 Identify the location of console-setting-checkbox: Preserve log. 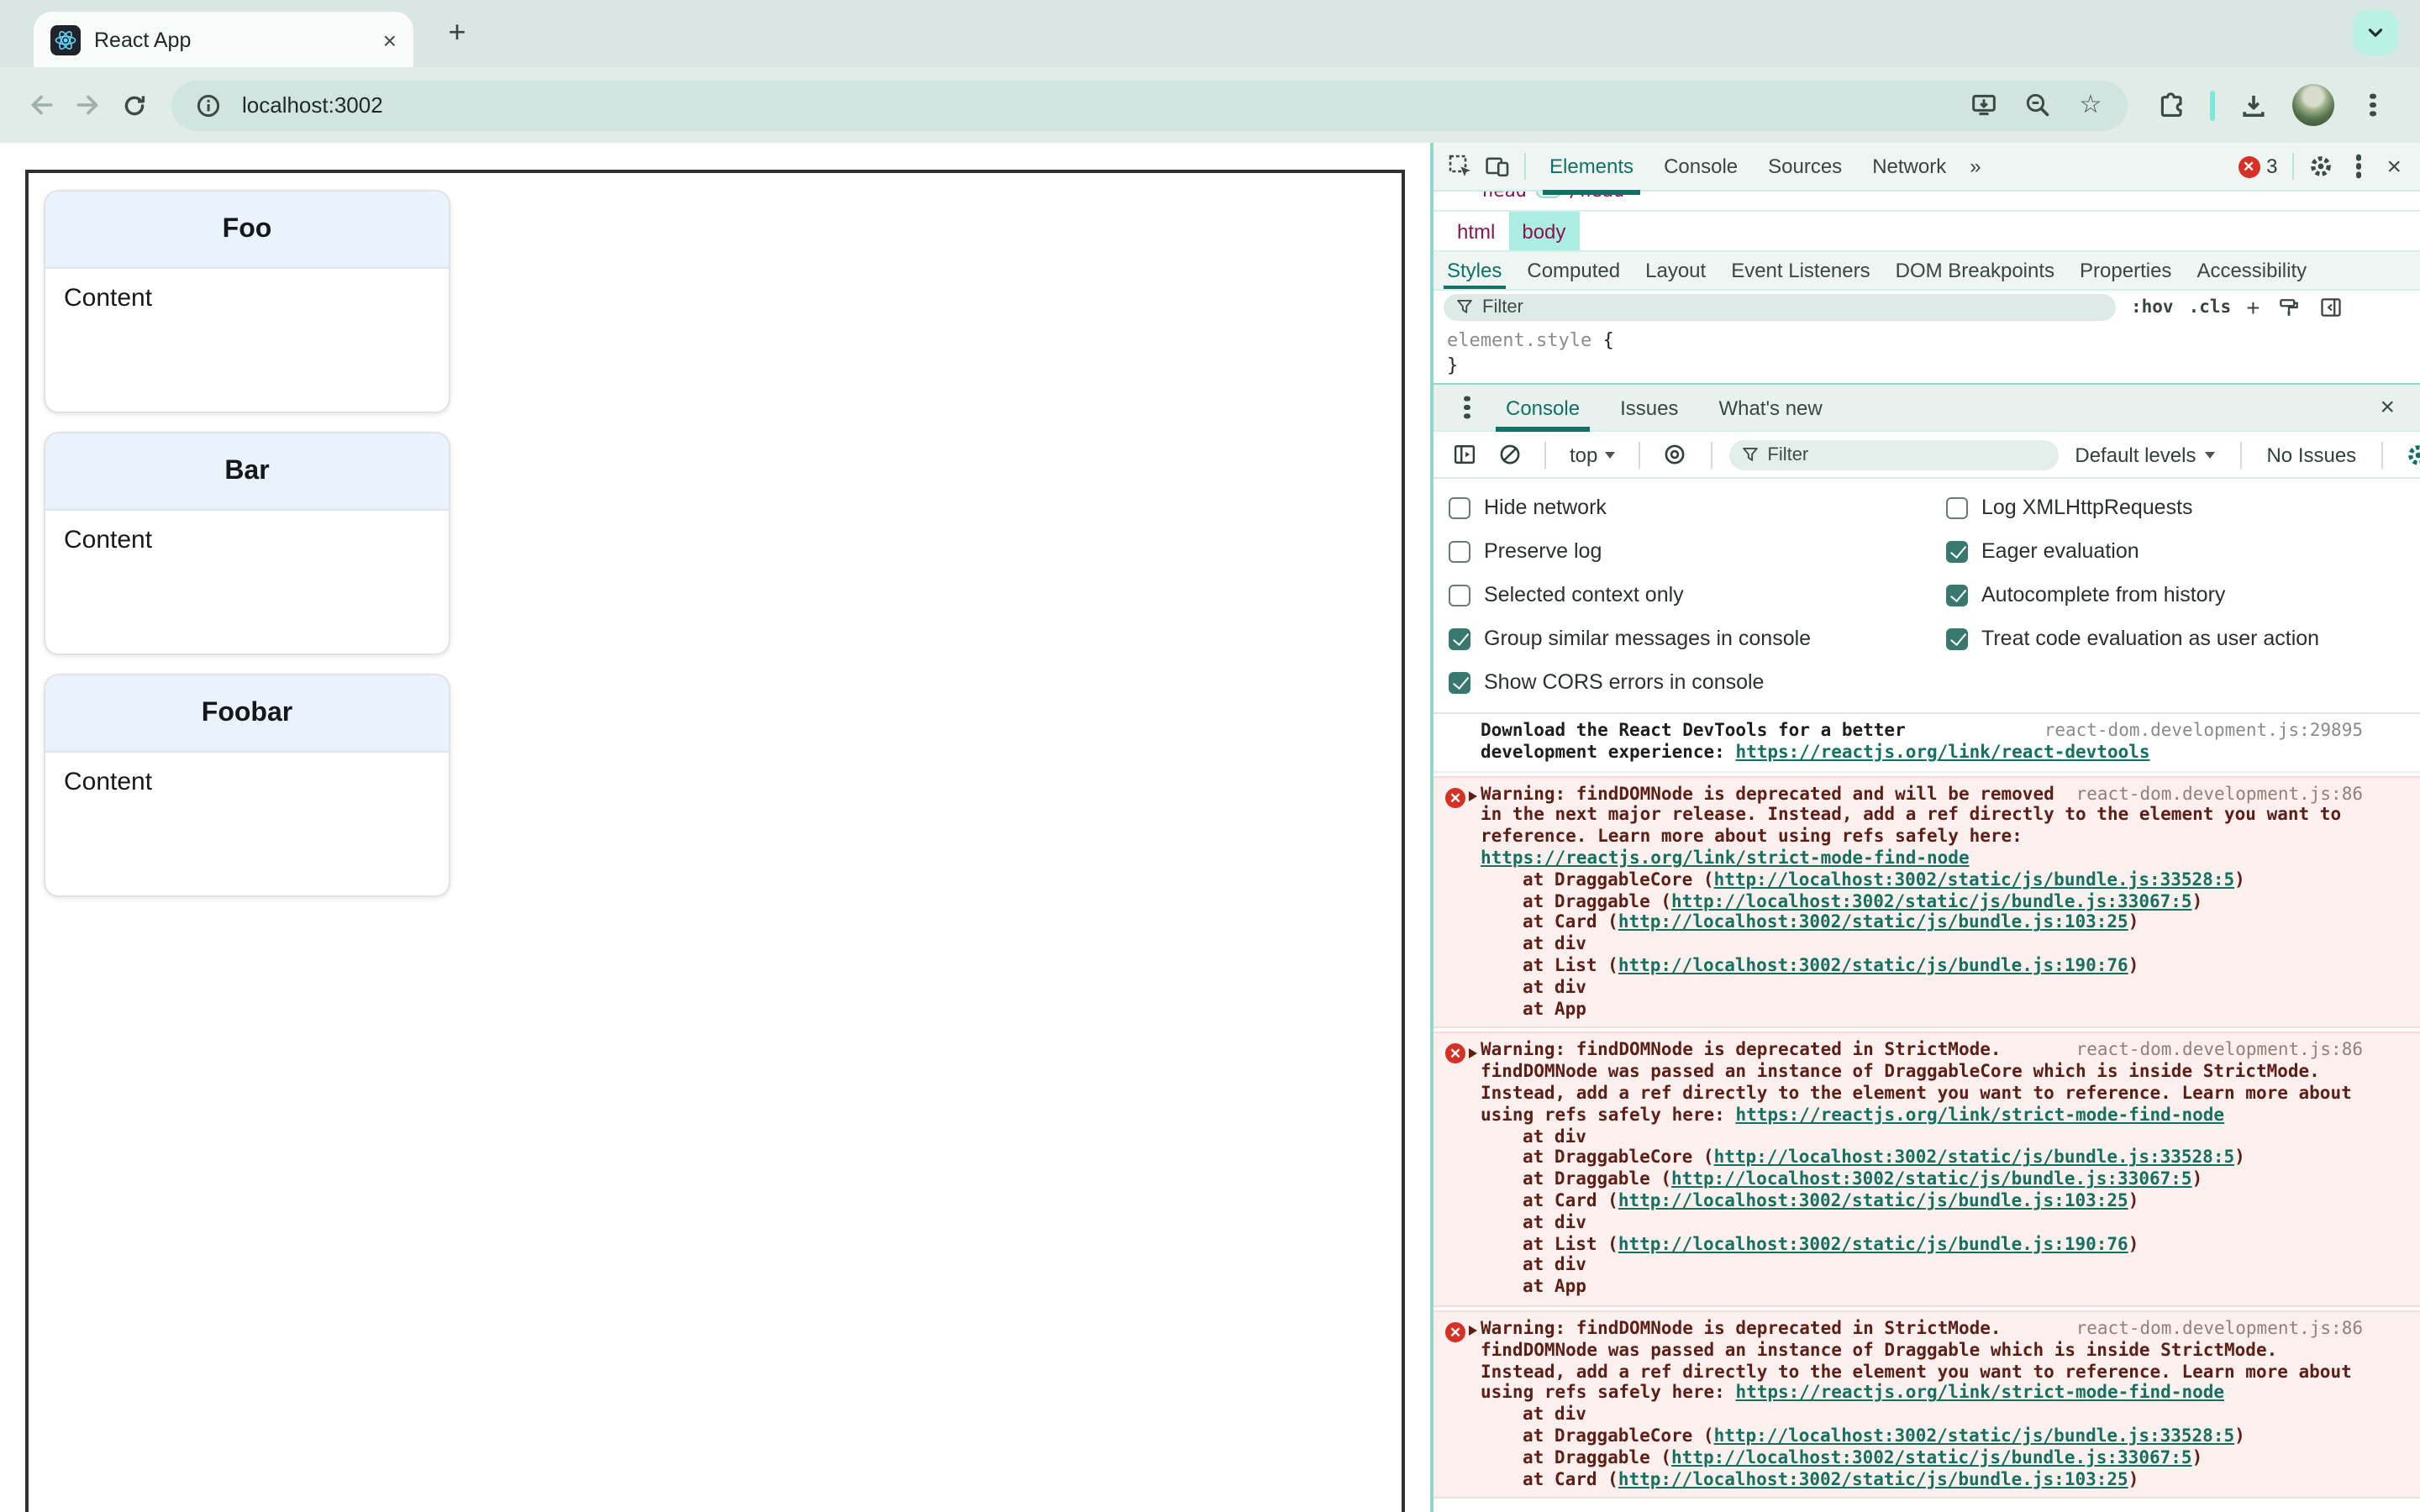
(1697, 551).